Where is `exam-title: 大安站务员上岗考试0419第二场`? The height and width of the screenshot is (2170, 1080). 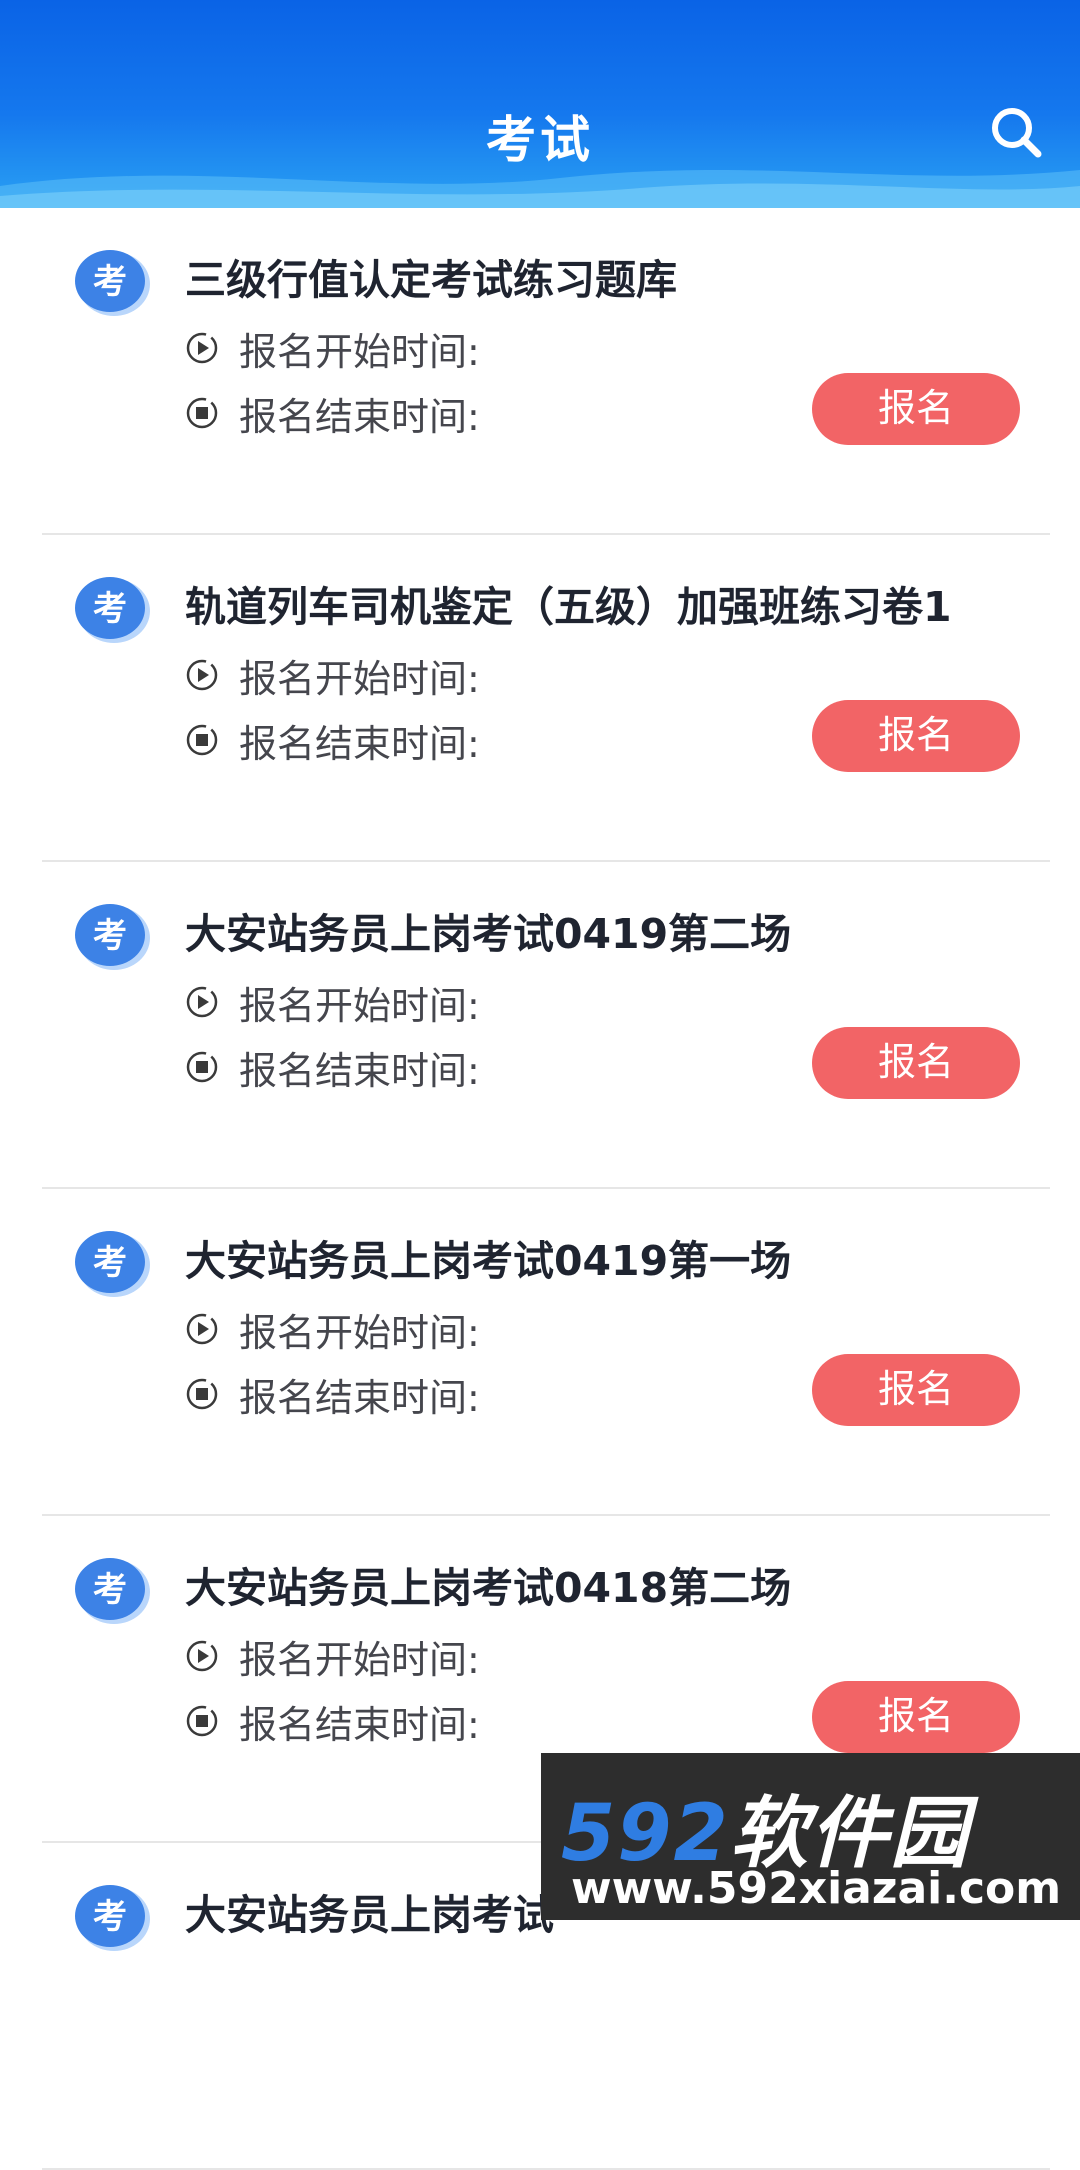
exam-title: 大安站务员上岗考试0419第二场 is located at coordinates (488, 934).